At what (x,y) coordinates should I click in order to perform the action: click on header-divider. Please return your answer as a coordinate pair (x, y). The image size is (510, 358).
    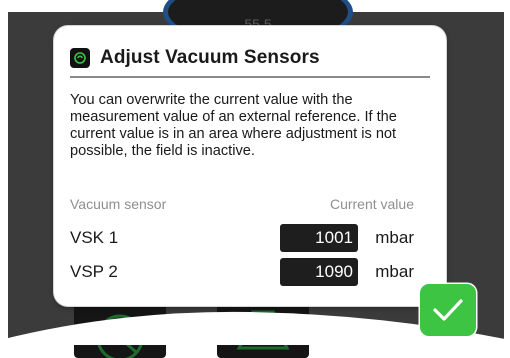
    Looking at the image, I should click on (250, 77).